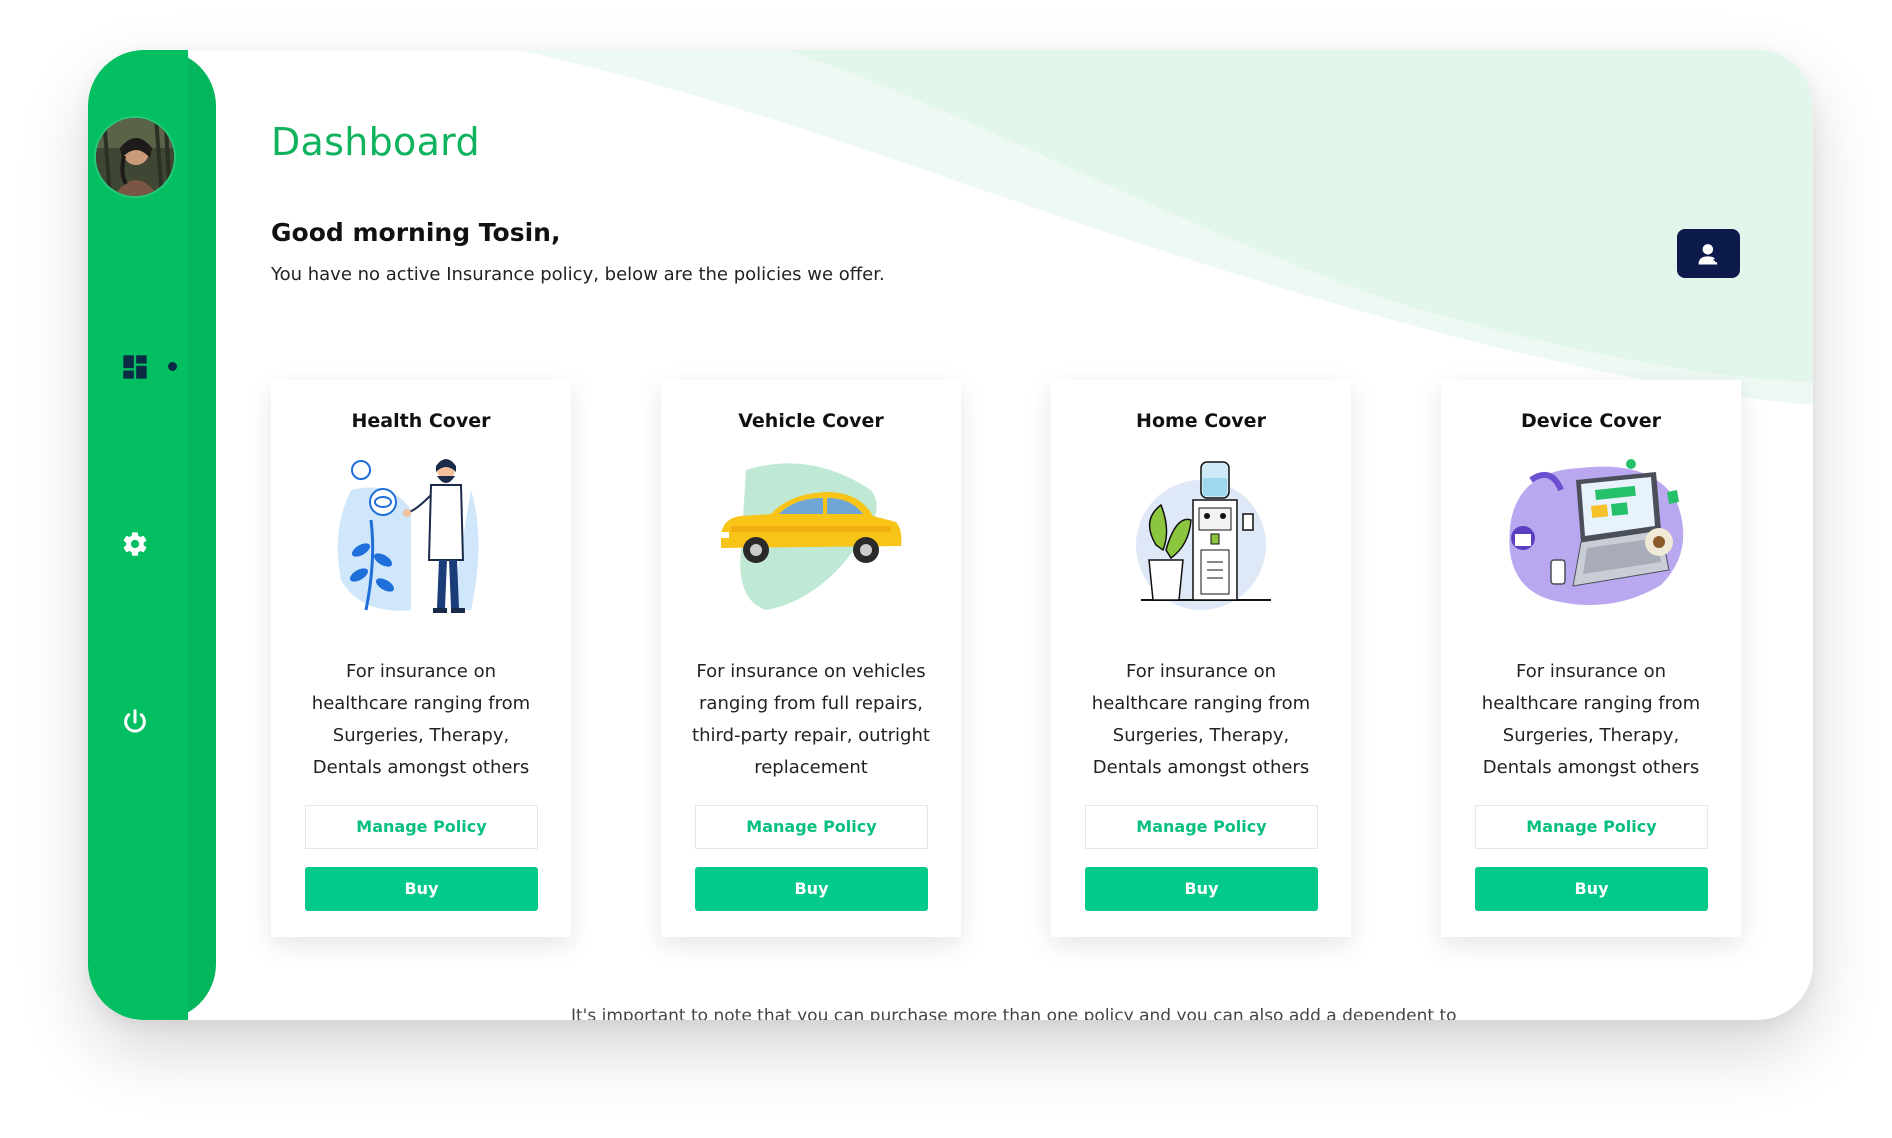 This screenshot has height=1138, width=1892. What do you see at coordinates (811, 421) in the screenshot?
I see `card-title: Vehicle Cover` at bounding box center [811, 421].